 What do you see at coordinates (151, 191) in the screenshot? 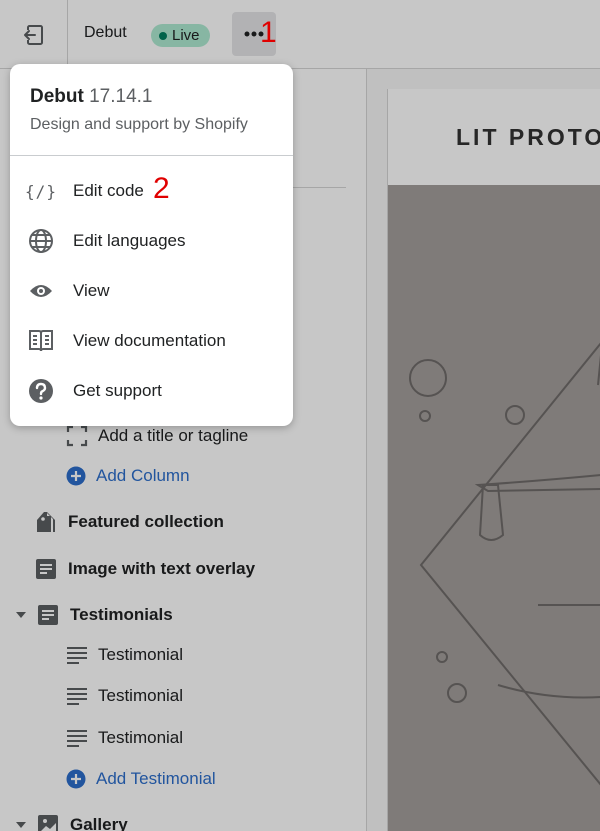
I see `menu-item-edit-code: {/} Edit code` at bounding box center [151, 191].